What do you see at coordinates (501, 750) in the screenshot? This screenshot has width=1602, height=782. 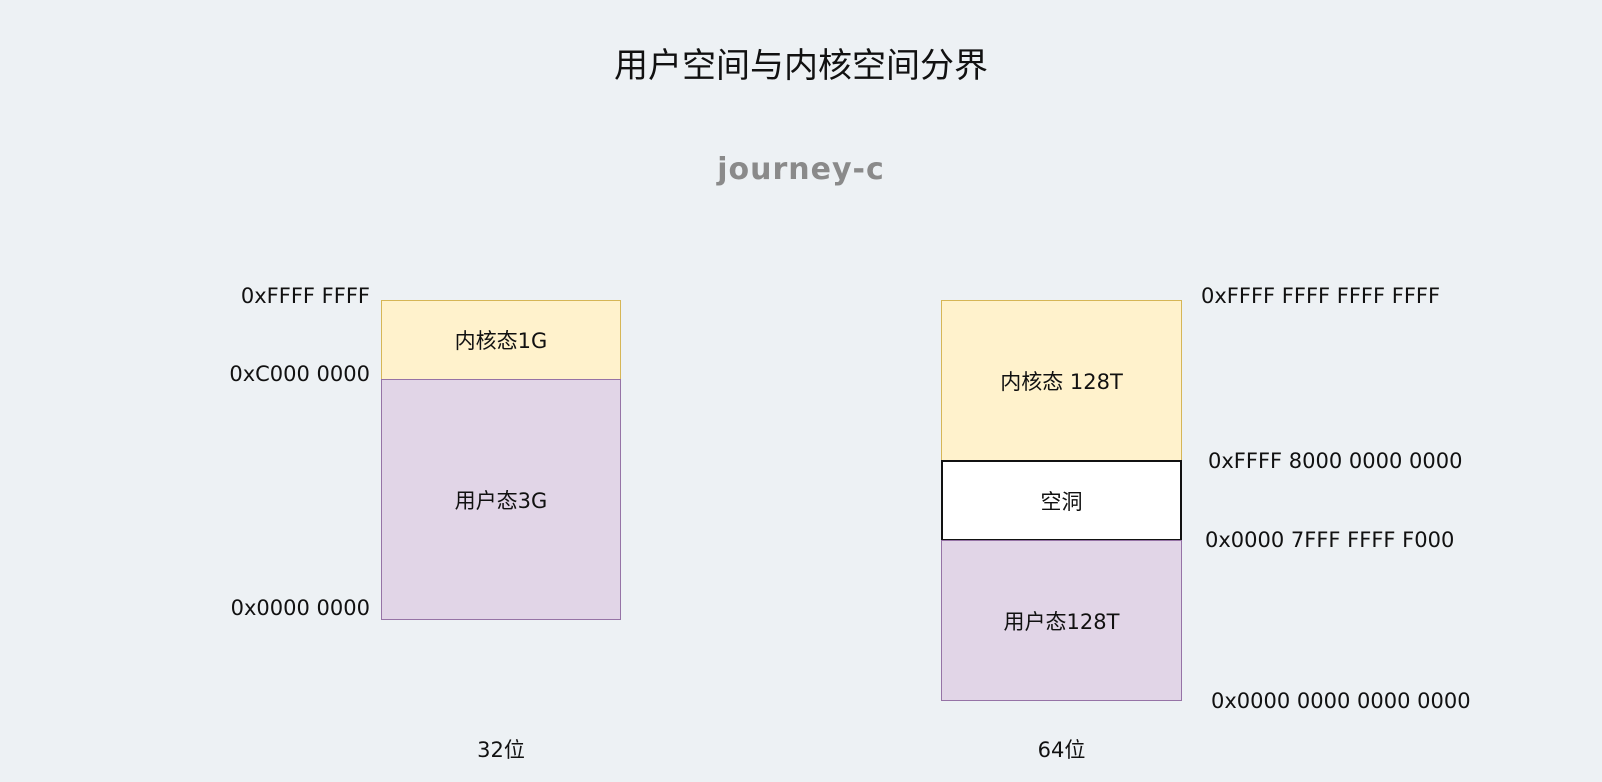 I see `caption-32bit: 32位` at bounding box center [501, 750].